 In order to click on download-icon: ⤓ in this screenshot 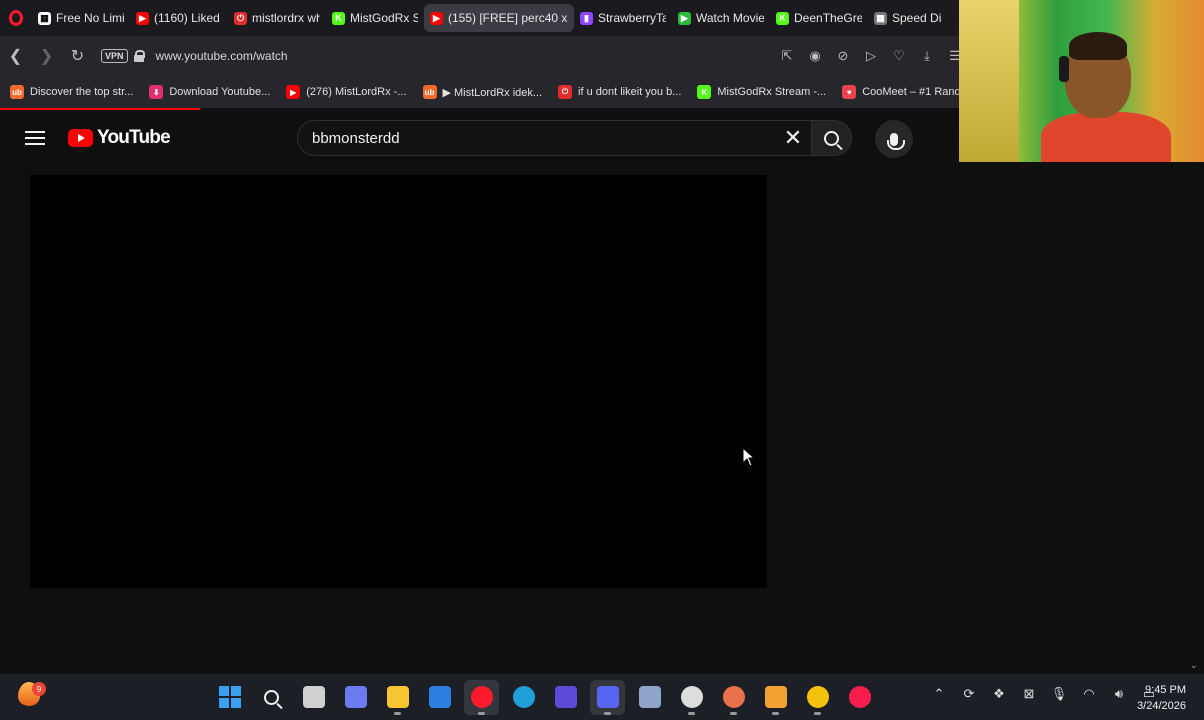, I will do `click(927, 56)`.